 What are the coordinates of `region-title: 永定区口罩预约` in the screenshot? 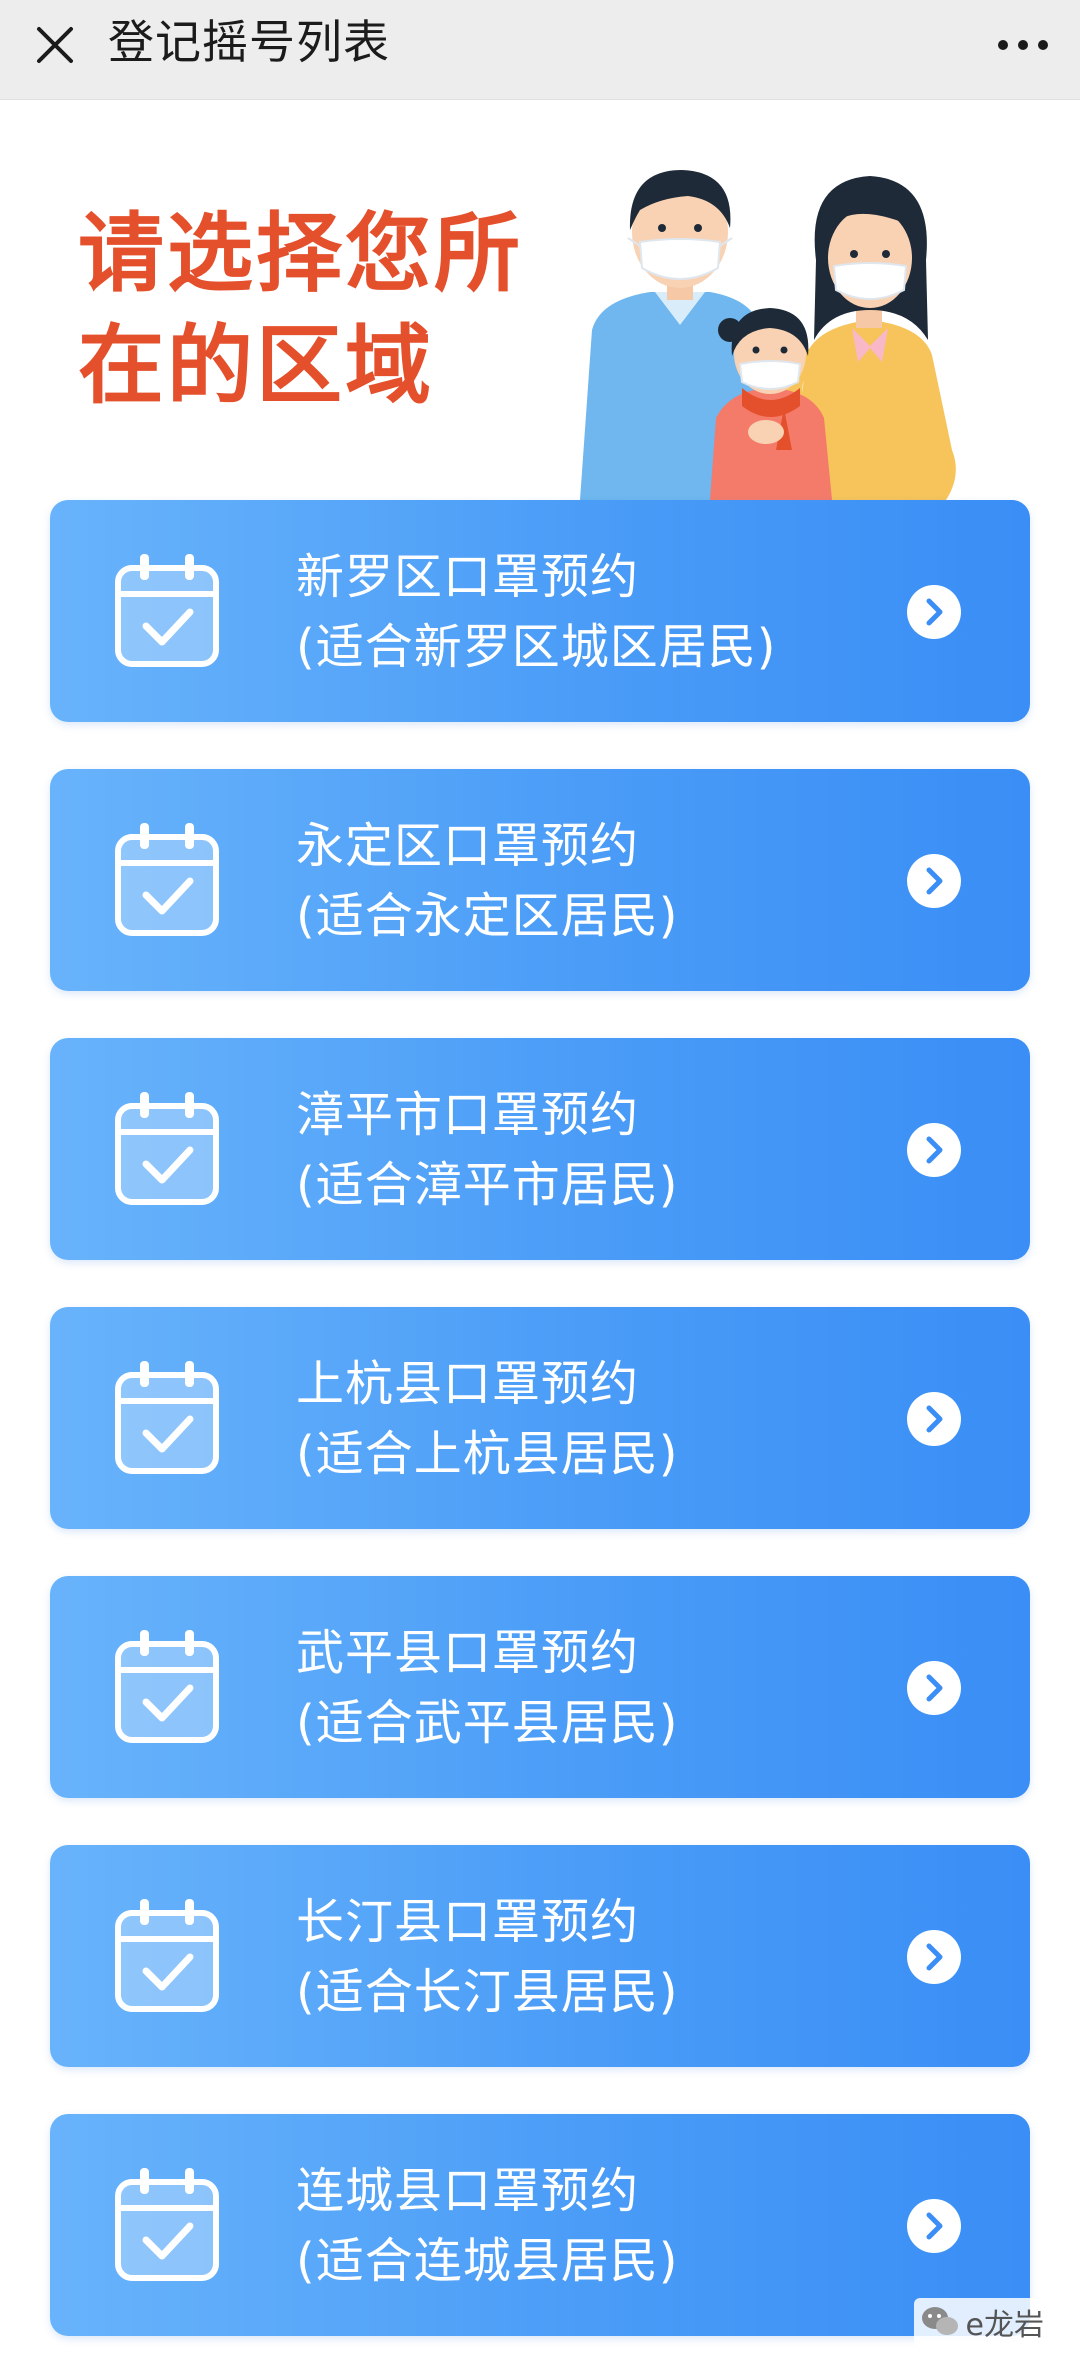 It's located at (468, 846).